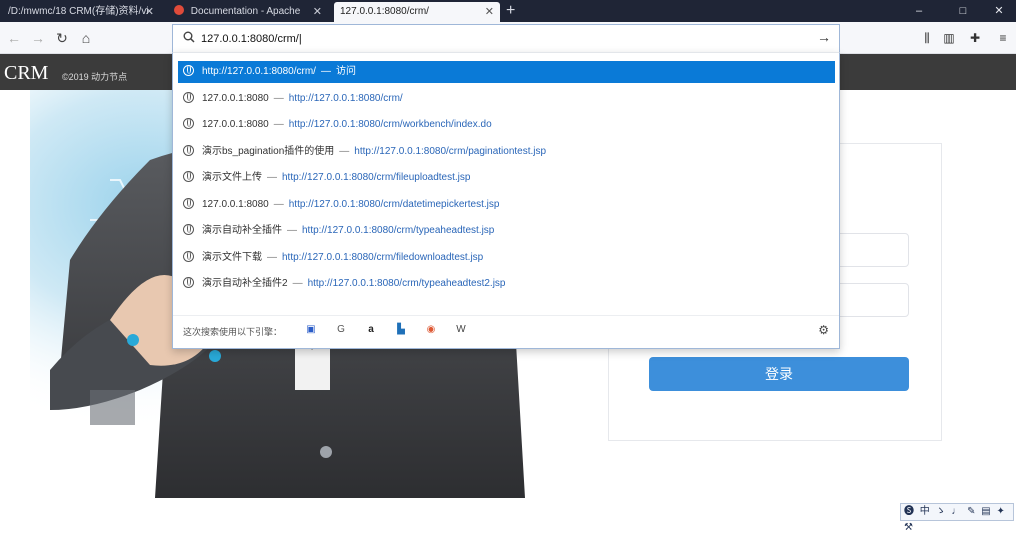 This screenshot has width=1016, height=540. Describe the element at coordinates (311, 330) in the screenshot. I see `baidu-icon: ▣` at that location.